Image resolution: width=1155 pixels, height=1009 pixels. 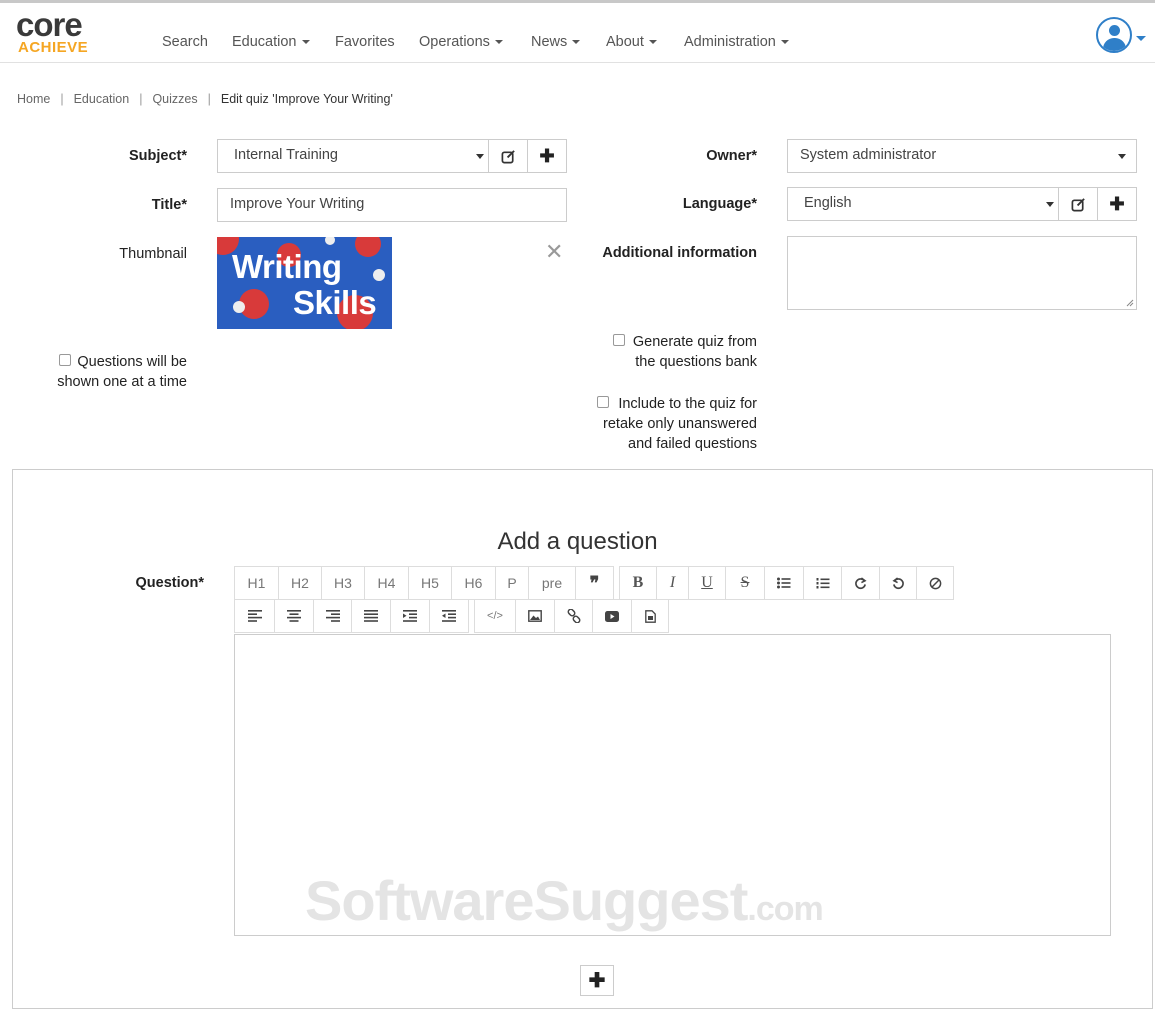 I want to click on subject-add-button: ✚, so click(x=547, y=156).